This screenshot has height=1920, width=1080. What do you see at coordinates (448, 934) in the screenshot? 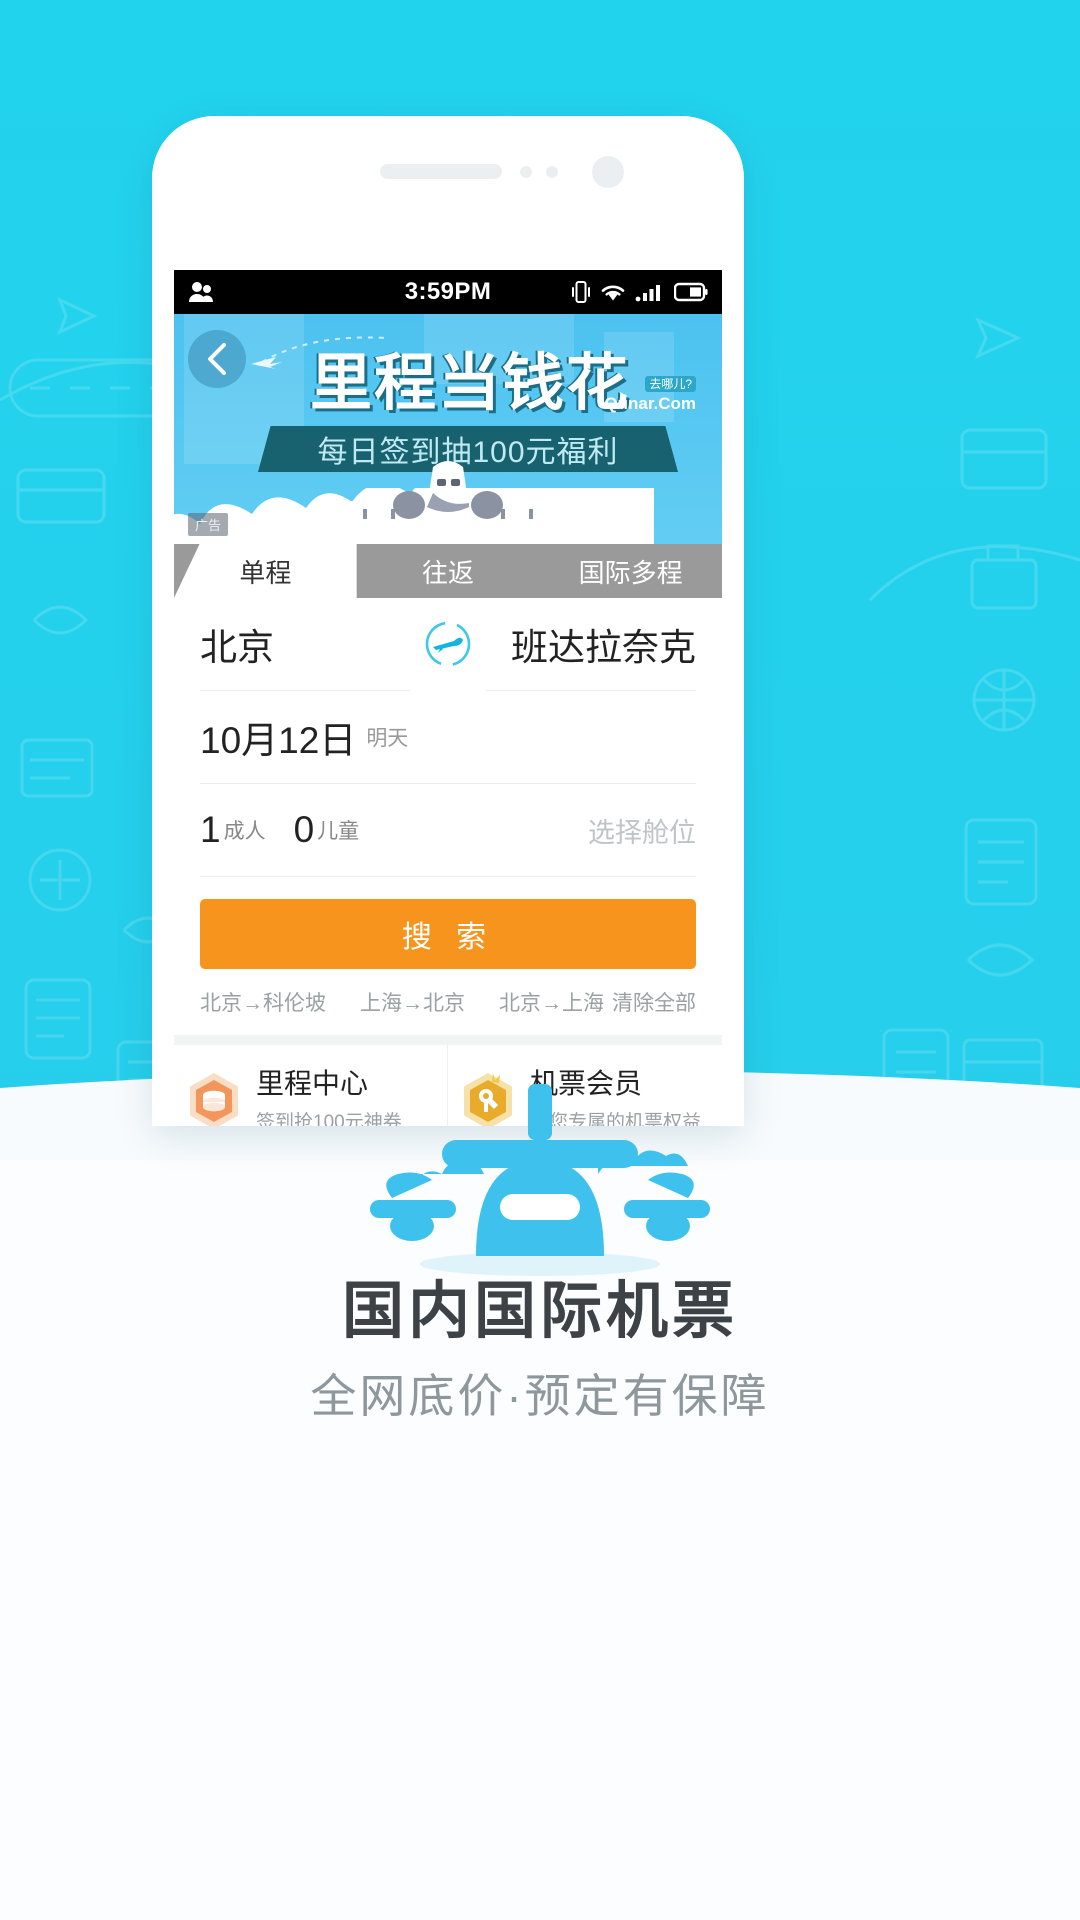
I see `search-button: 搜 索` at bounding box center [448, 934].